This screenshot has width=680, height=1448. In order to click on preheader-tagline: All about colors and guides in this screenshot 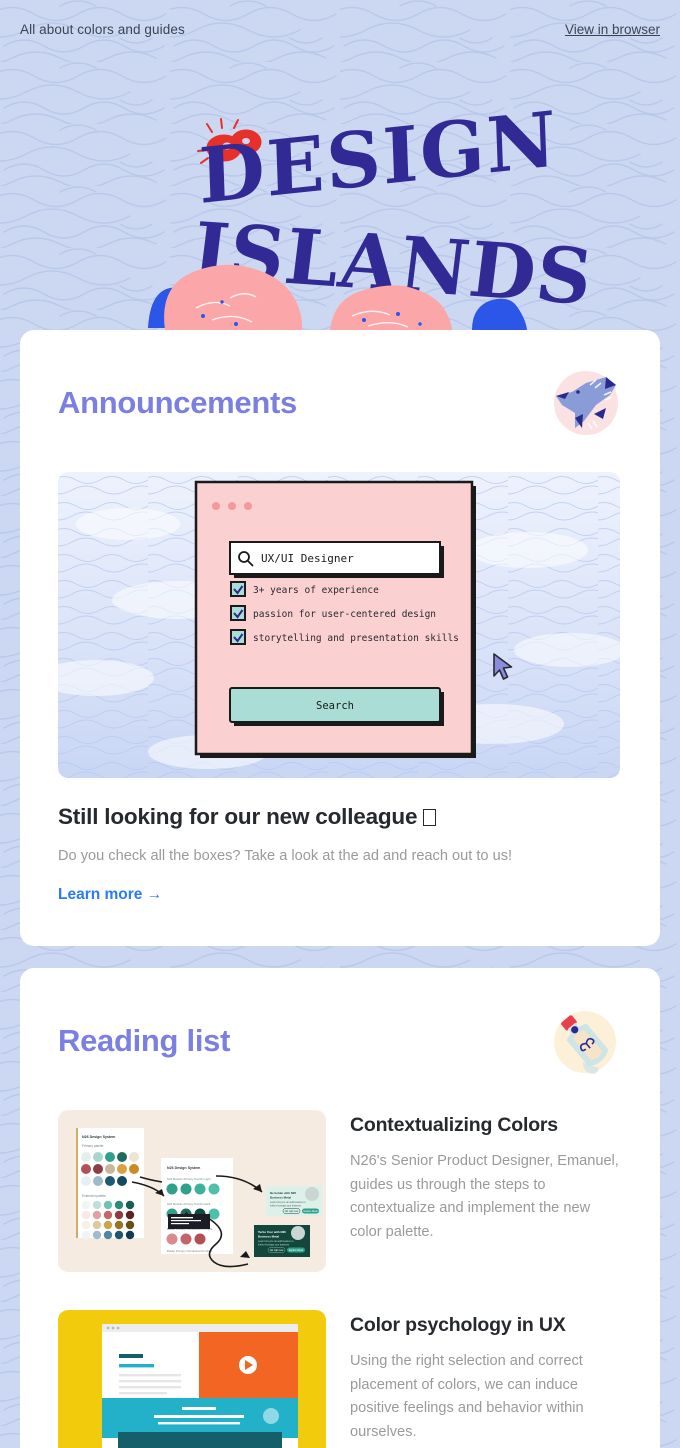, I will do `click(102, 29)`.